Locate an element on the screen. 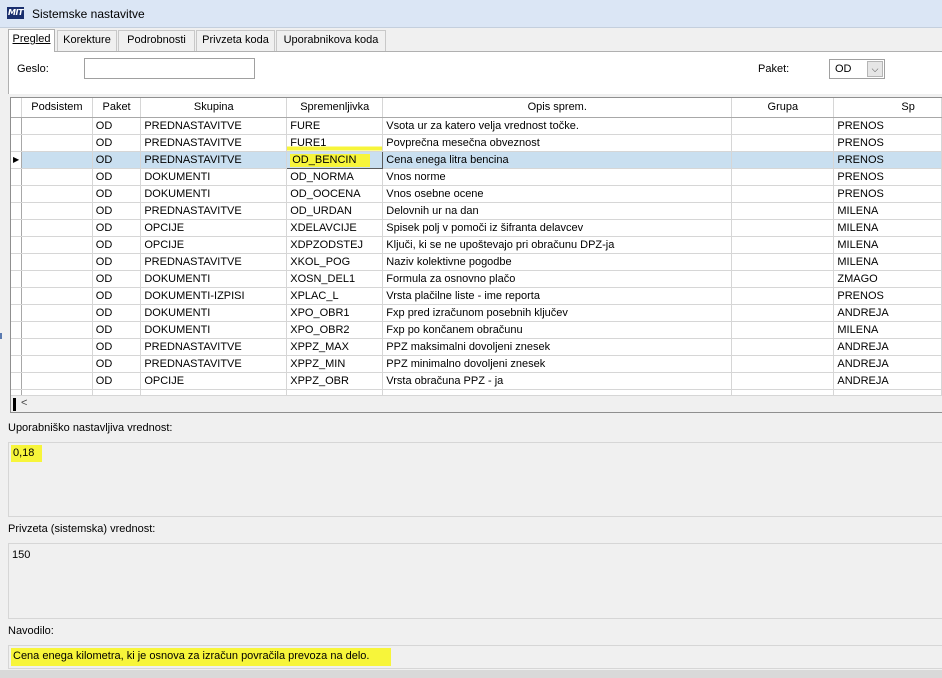  cell-spremenljivka: FURE1 is located at coordinates (335, 143).